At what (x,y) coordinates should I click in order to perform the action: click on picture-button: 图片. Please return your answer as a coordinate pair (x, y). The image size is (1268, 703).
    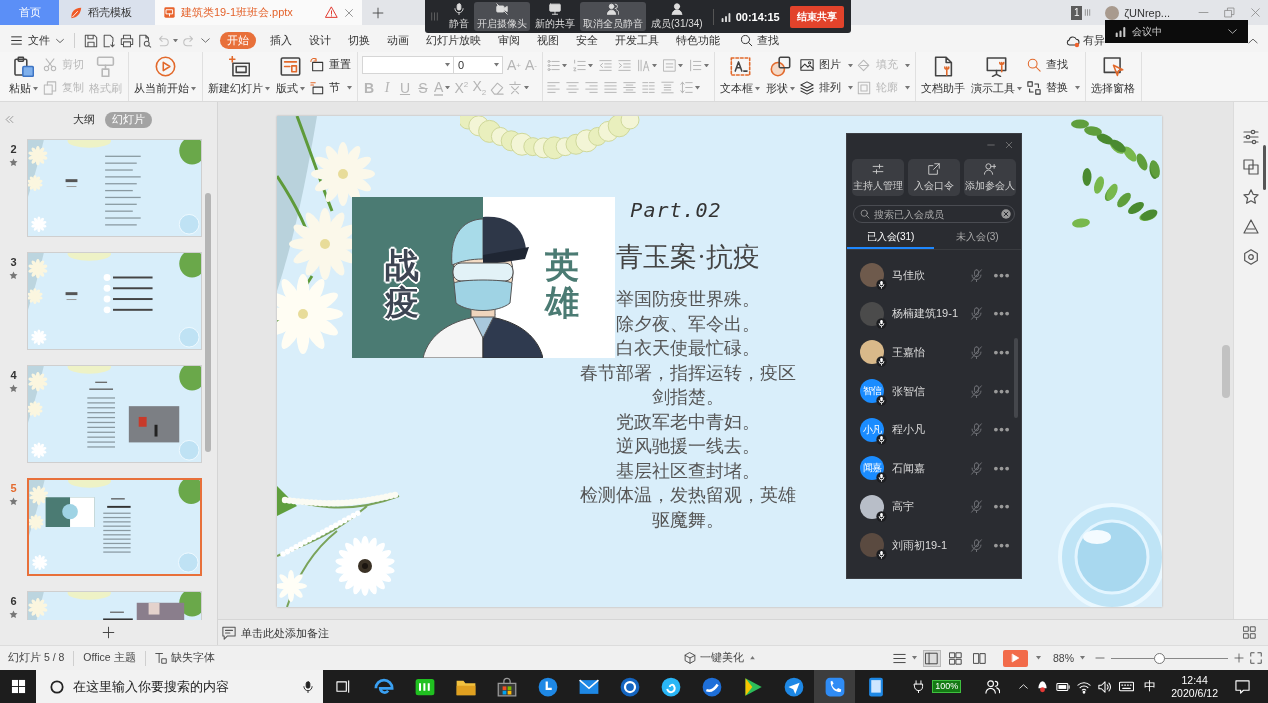
    Looking at the image, I should click on (827, 65).